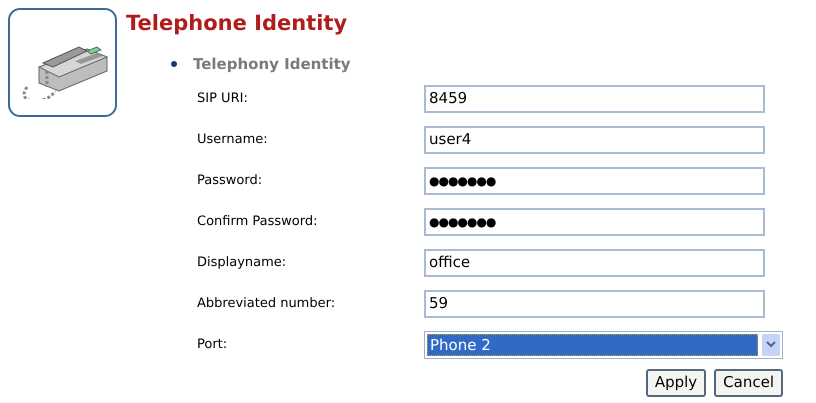  Describe the element at coordinates (771, 345) in the screenshot. I see `dropdown-icon` at that location.